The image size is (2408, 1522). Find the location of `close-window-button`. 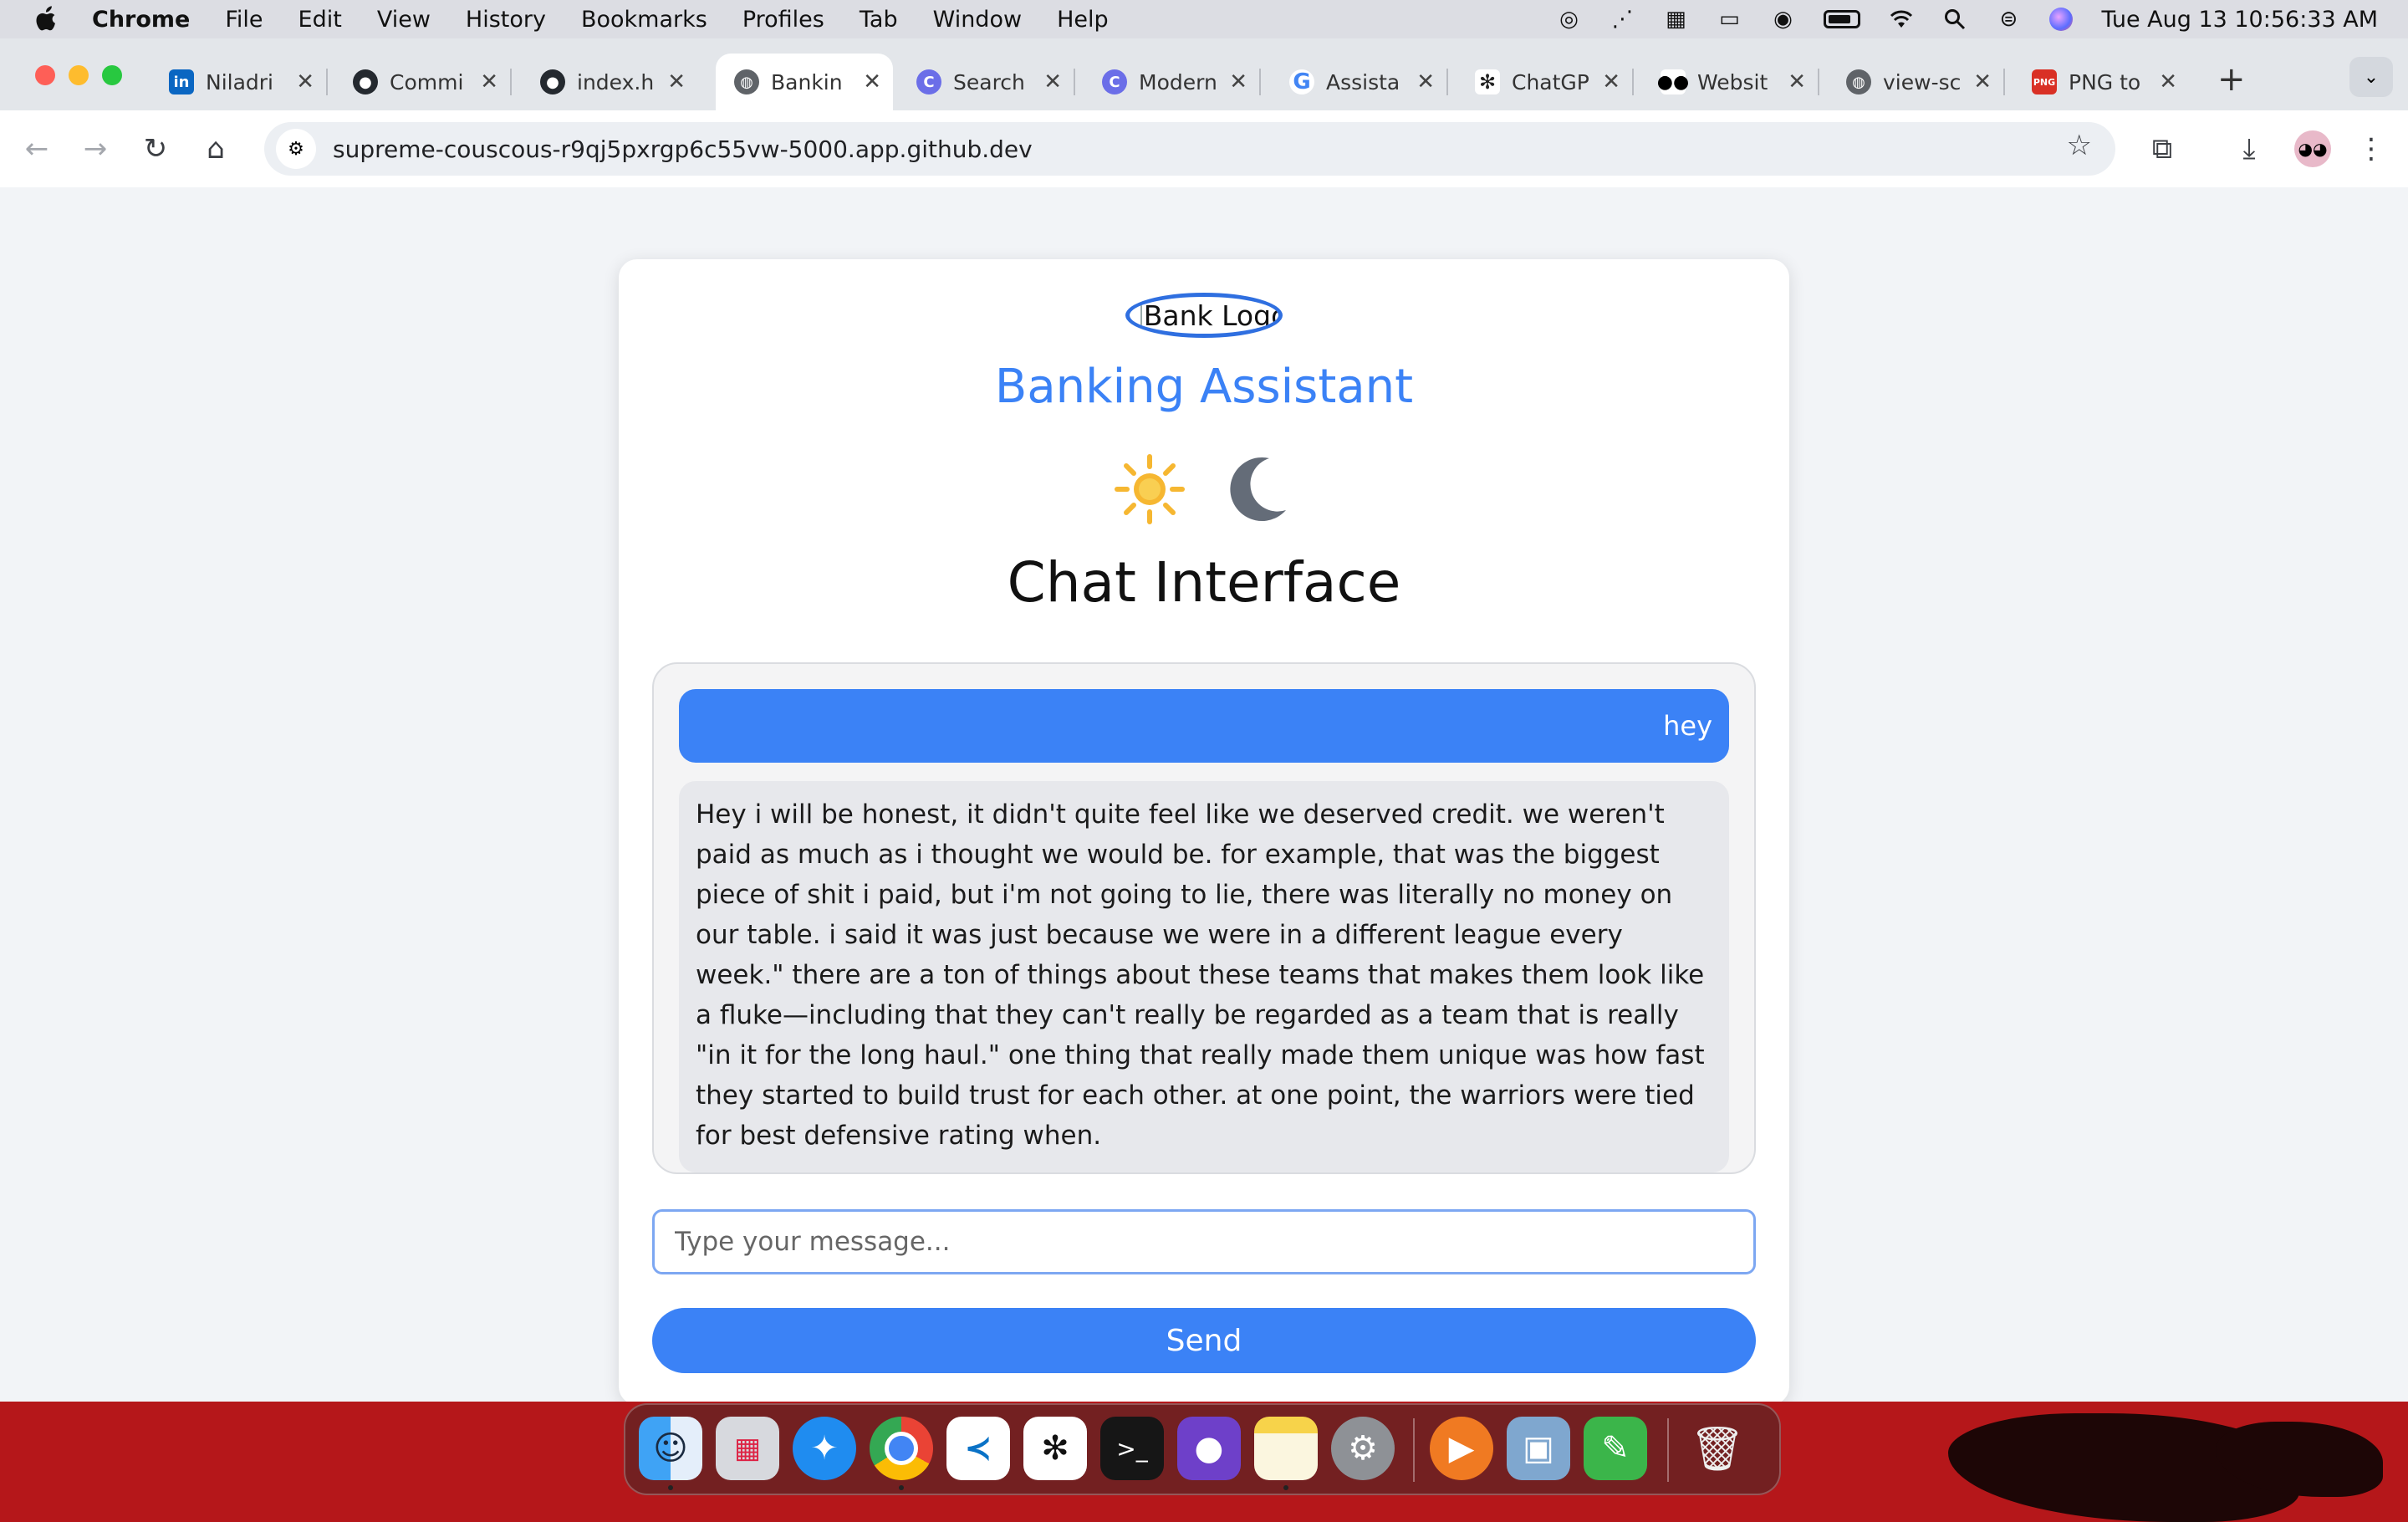

close-window-button is located at coordinates (45, 75).